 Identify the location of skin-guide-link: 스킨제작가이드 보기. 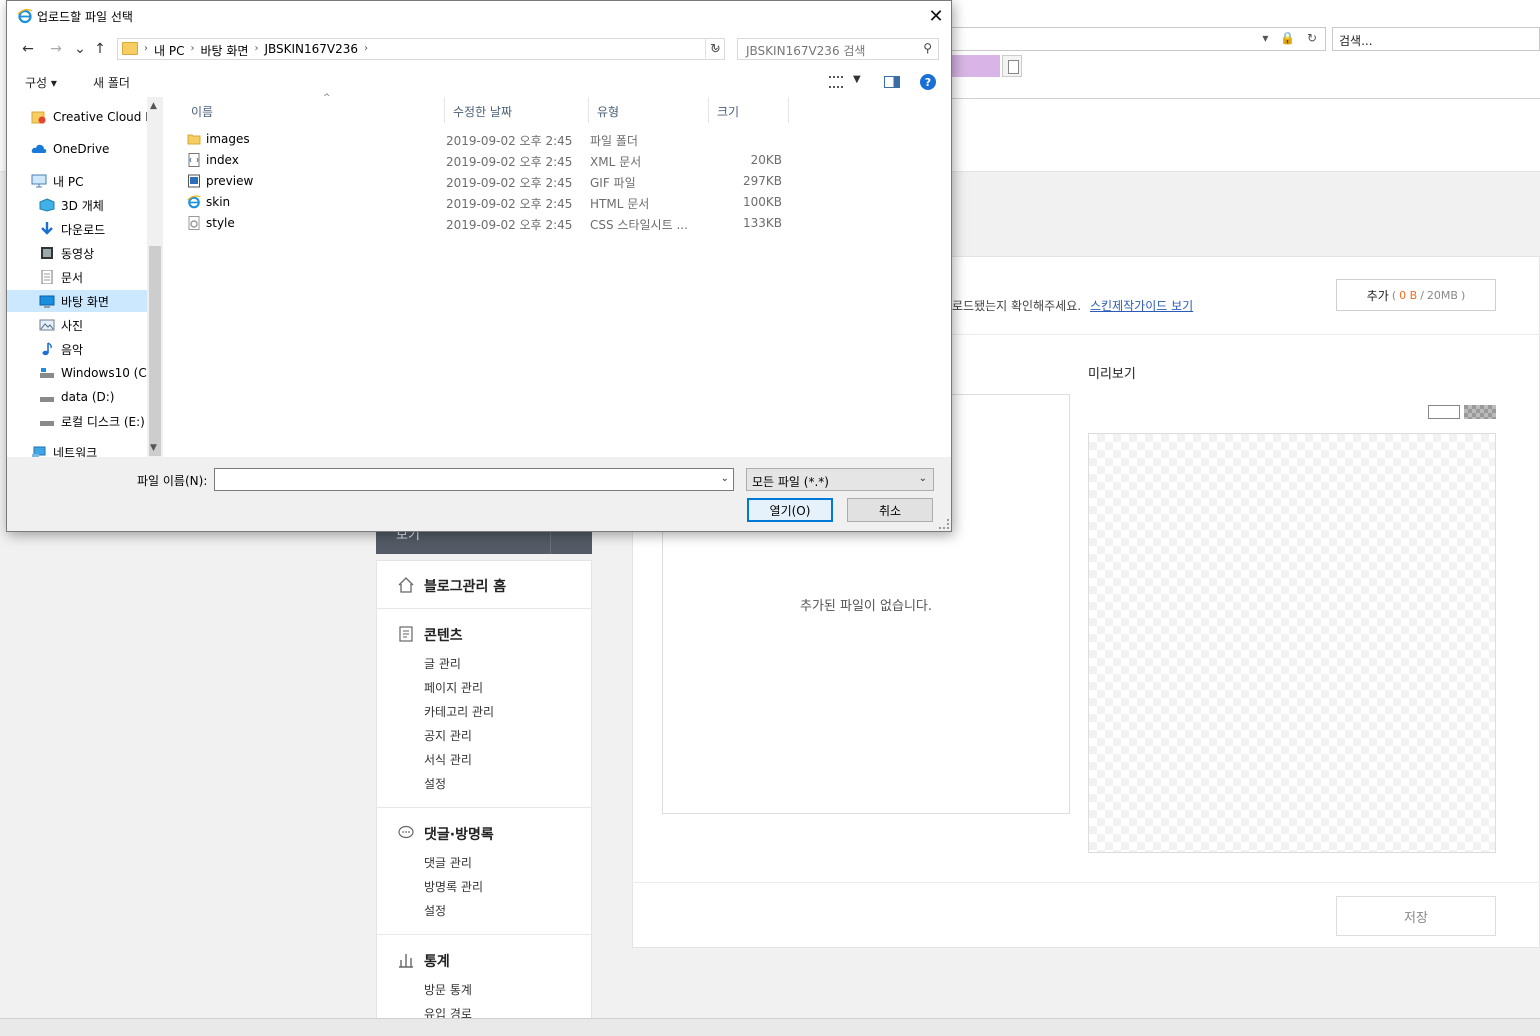
(1141, 305).